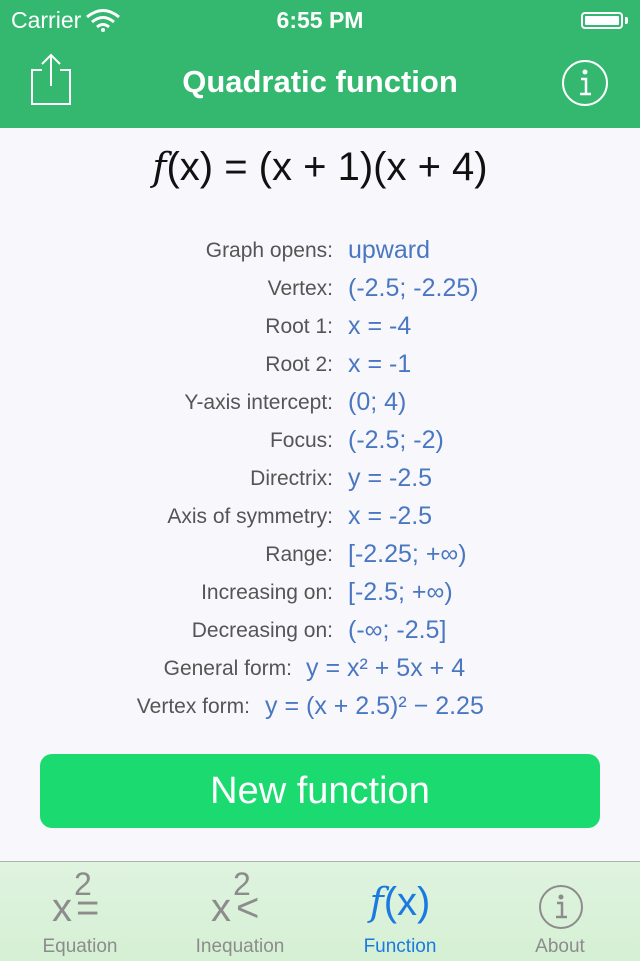 This screenshot has height=961, width=640. What do you see at coordinates (376, 902) in the screenshot?
I see `icon-f: f` at bounding box center [376, 902].